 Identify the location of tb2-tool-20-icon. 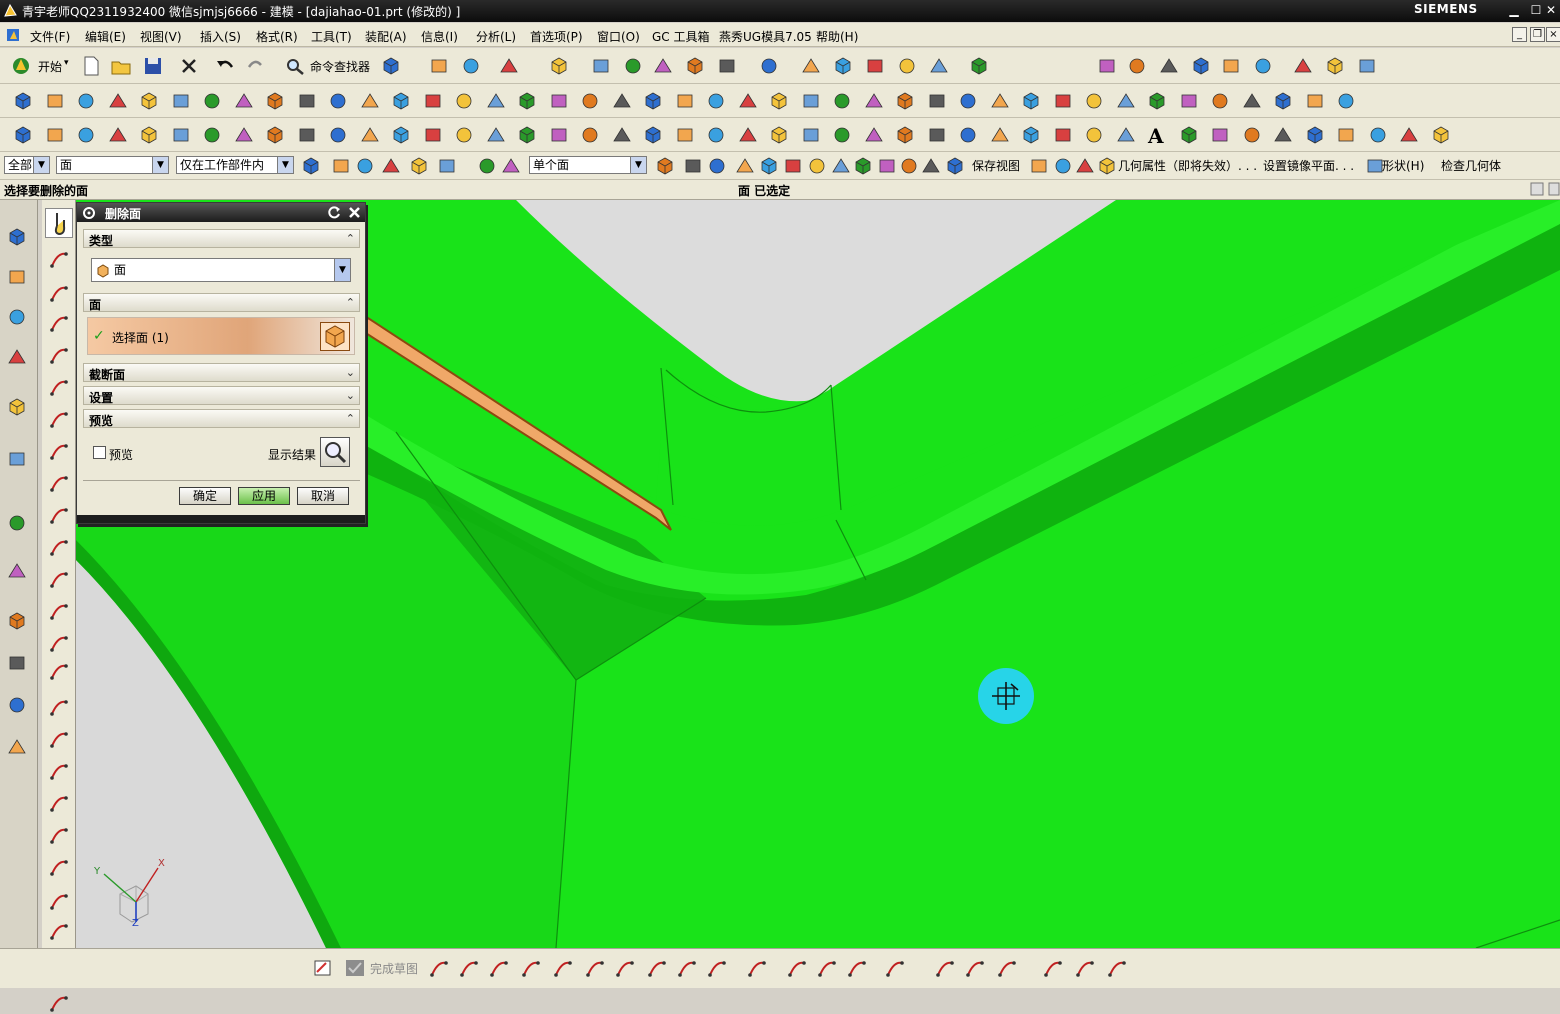
(622, 101).